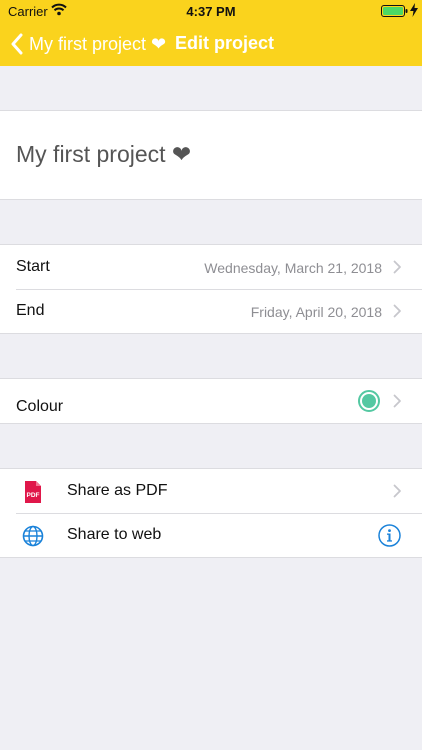 Image resolution: width=422 pixels, height=750 pixels. What do you see at coordinates (211, 535) in the screenshot?
I see `share-web-row: Share to web` at bounding box center [211, 535].